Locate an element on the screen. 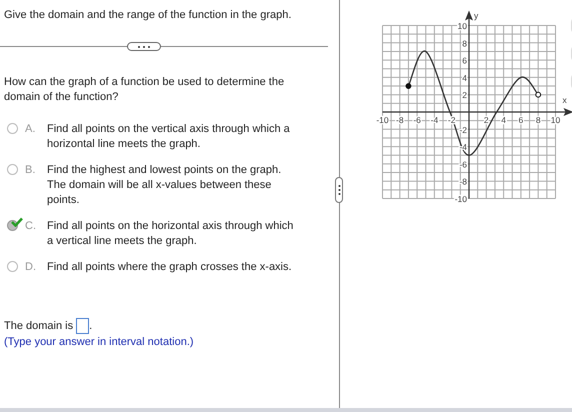 The image size is (572, 412). option-text: Find all points on the vertical axis through which a horizontal line meets the graph. is located at coordinates (169, 137).